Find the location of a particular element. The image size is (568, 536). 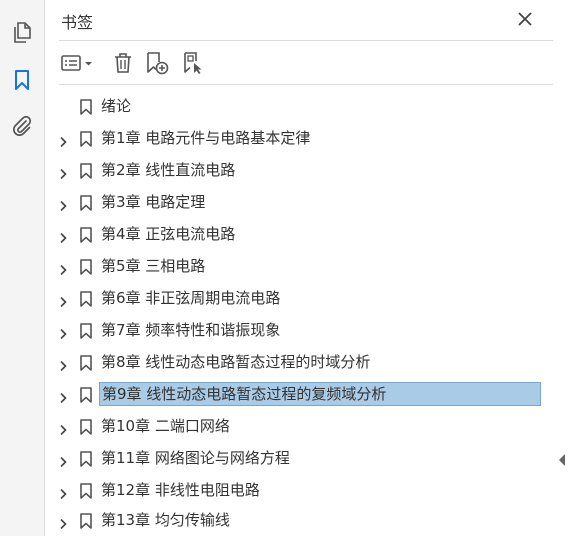

collapse-pane-button is located at coordinates (562, 458).